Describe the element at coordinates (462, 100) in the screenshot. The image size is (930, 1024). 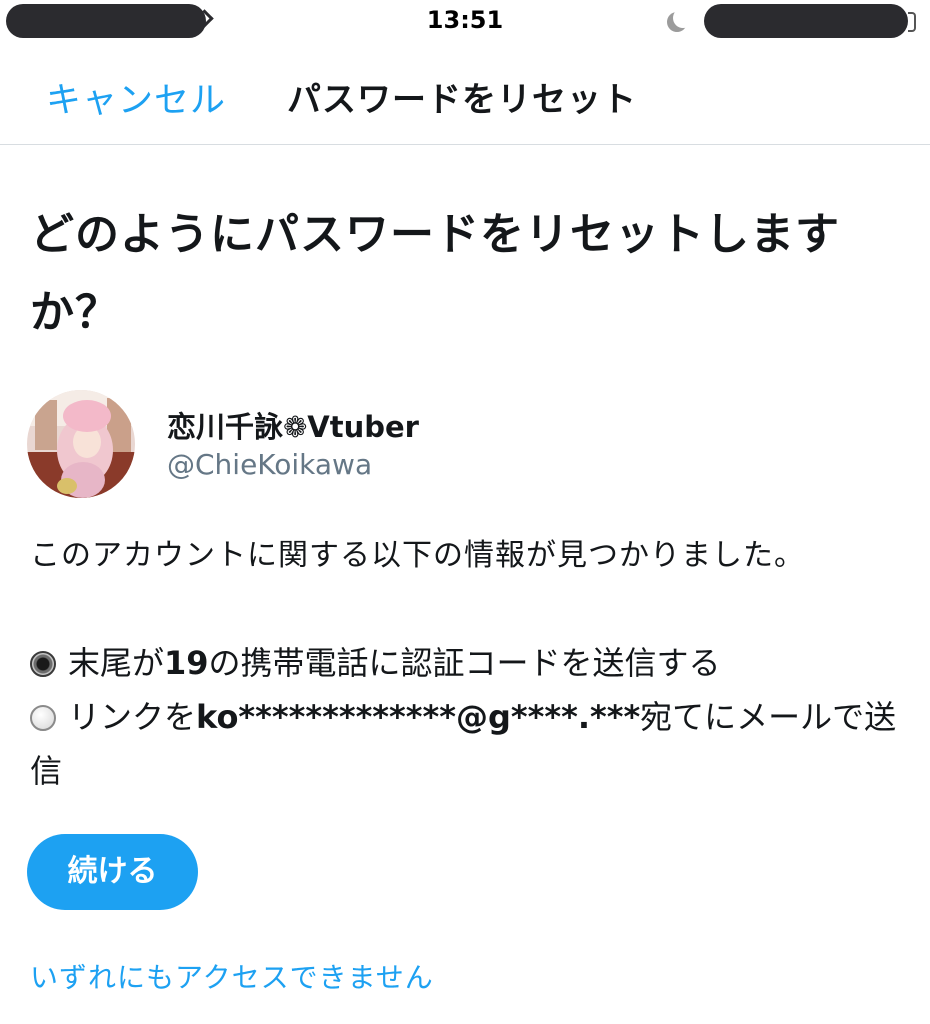
I see `page-title: パスワードをリセット` at that location.